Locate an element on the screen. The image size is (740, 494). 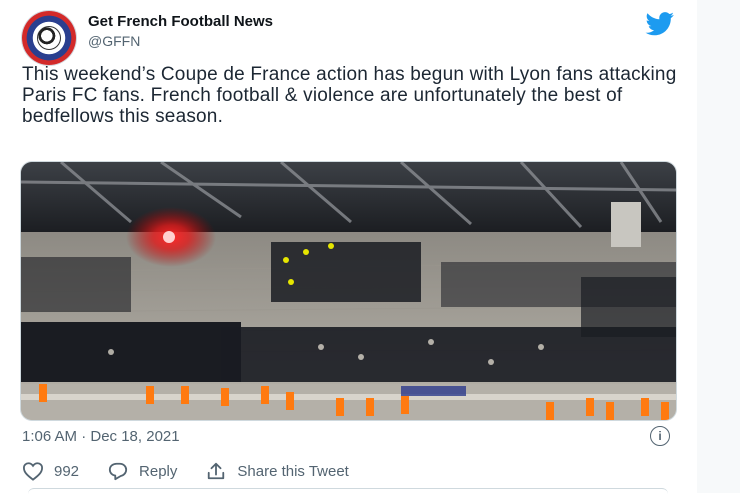
reply-icon is located at coordinates (118, 471).